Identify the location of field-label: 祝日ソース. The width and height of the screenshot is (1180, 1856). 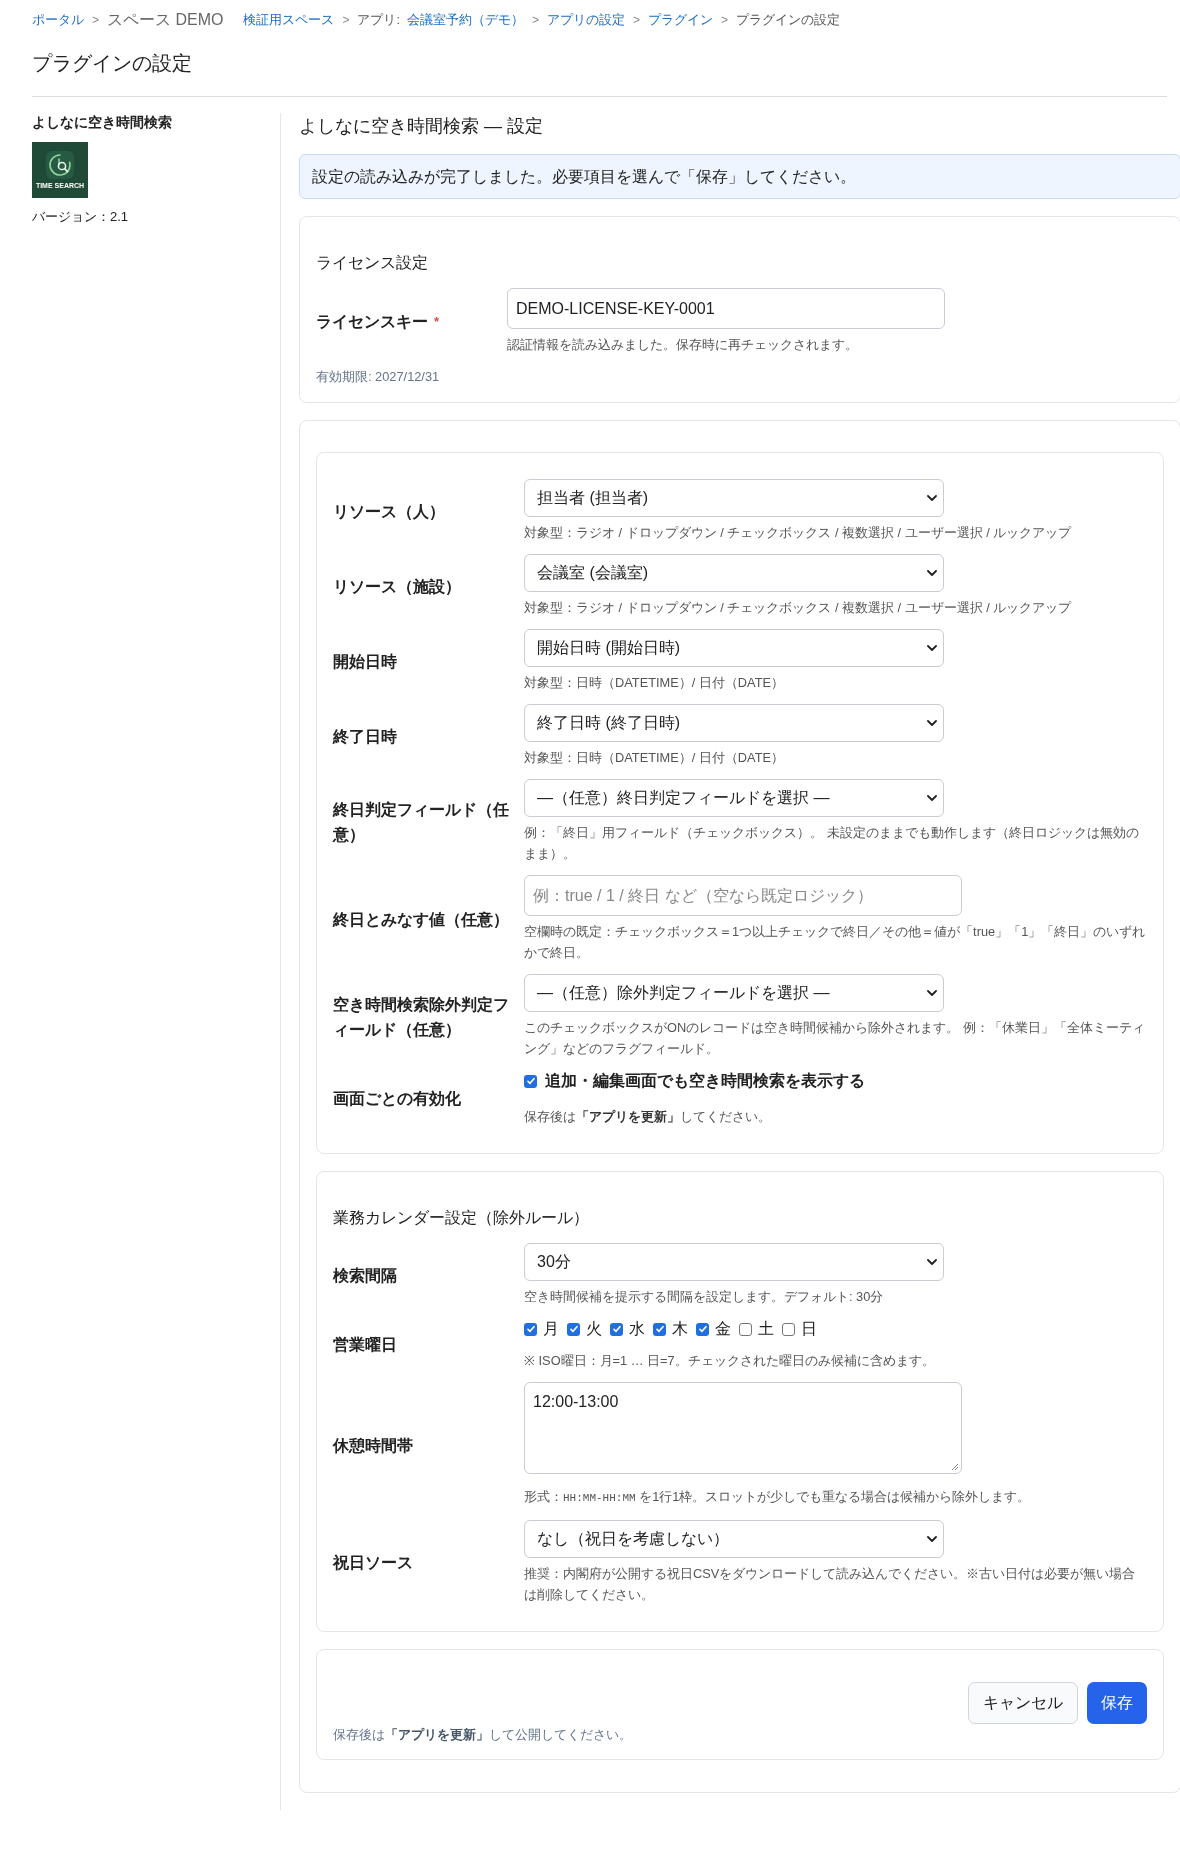
(373, 1563).